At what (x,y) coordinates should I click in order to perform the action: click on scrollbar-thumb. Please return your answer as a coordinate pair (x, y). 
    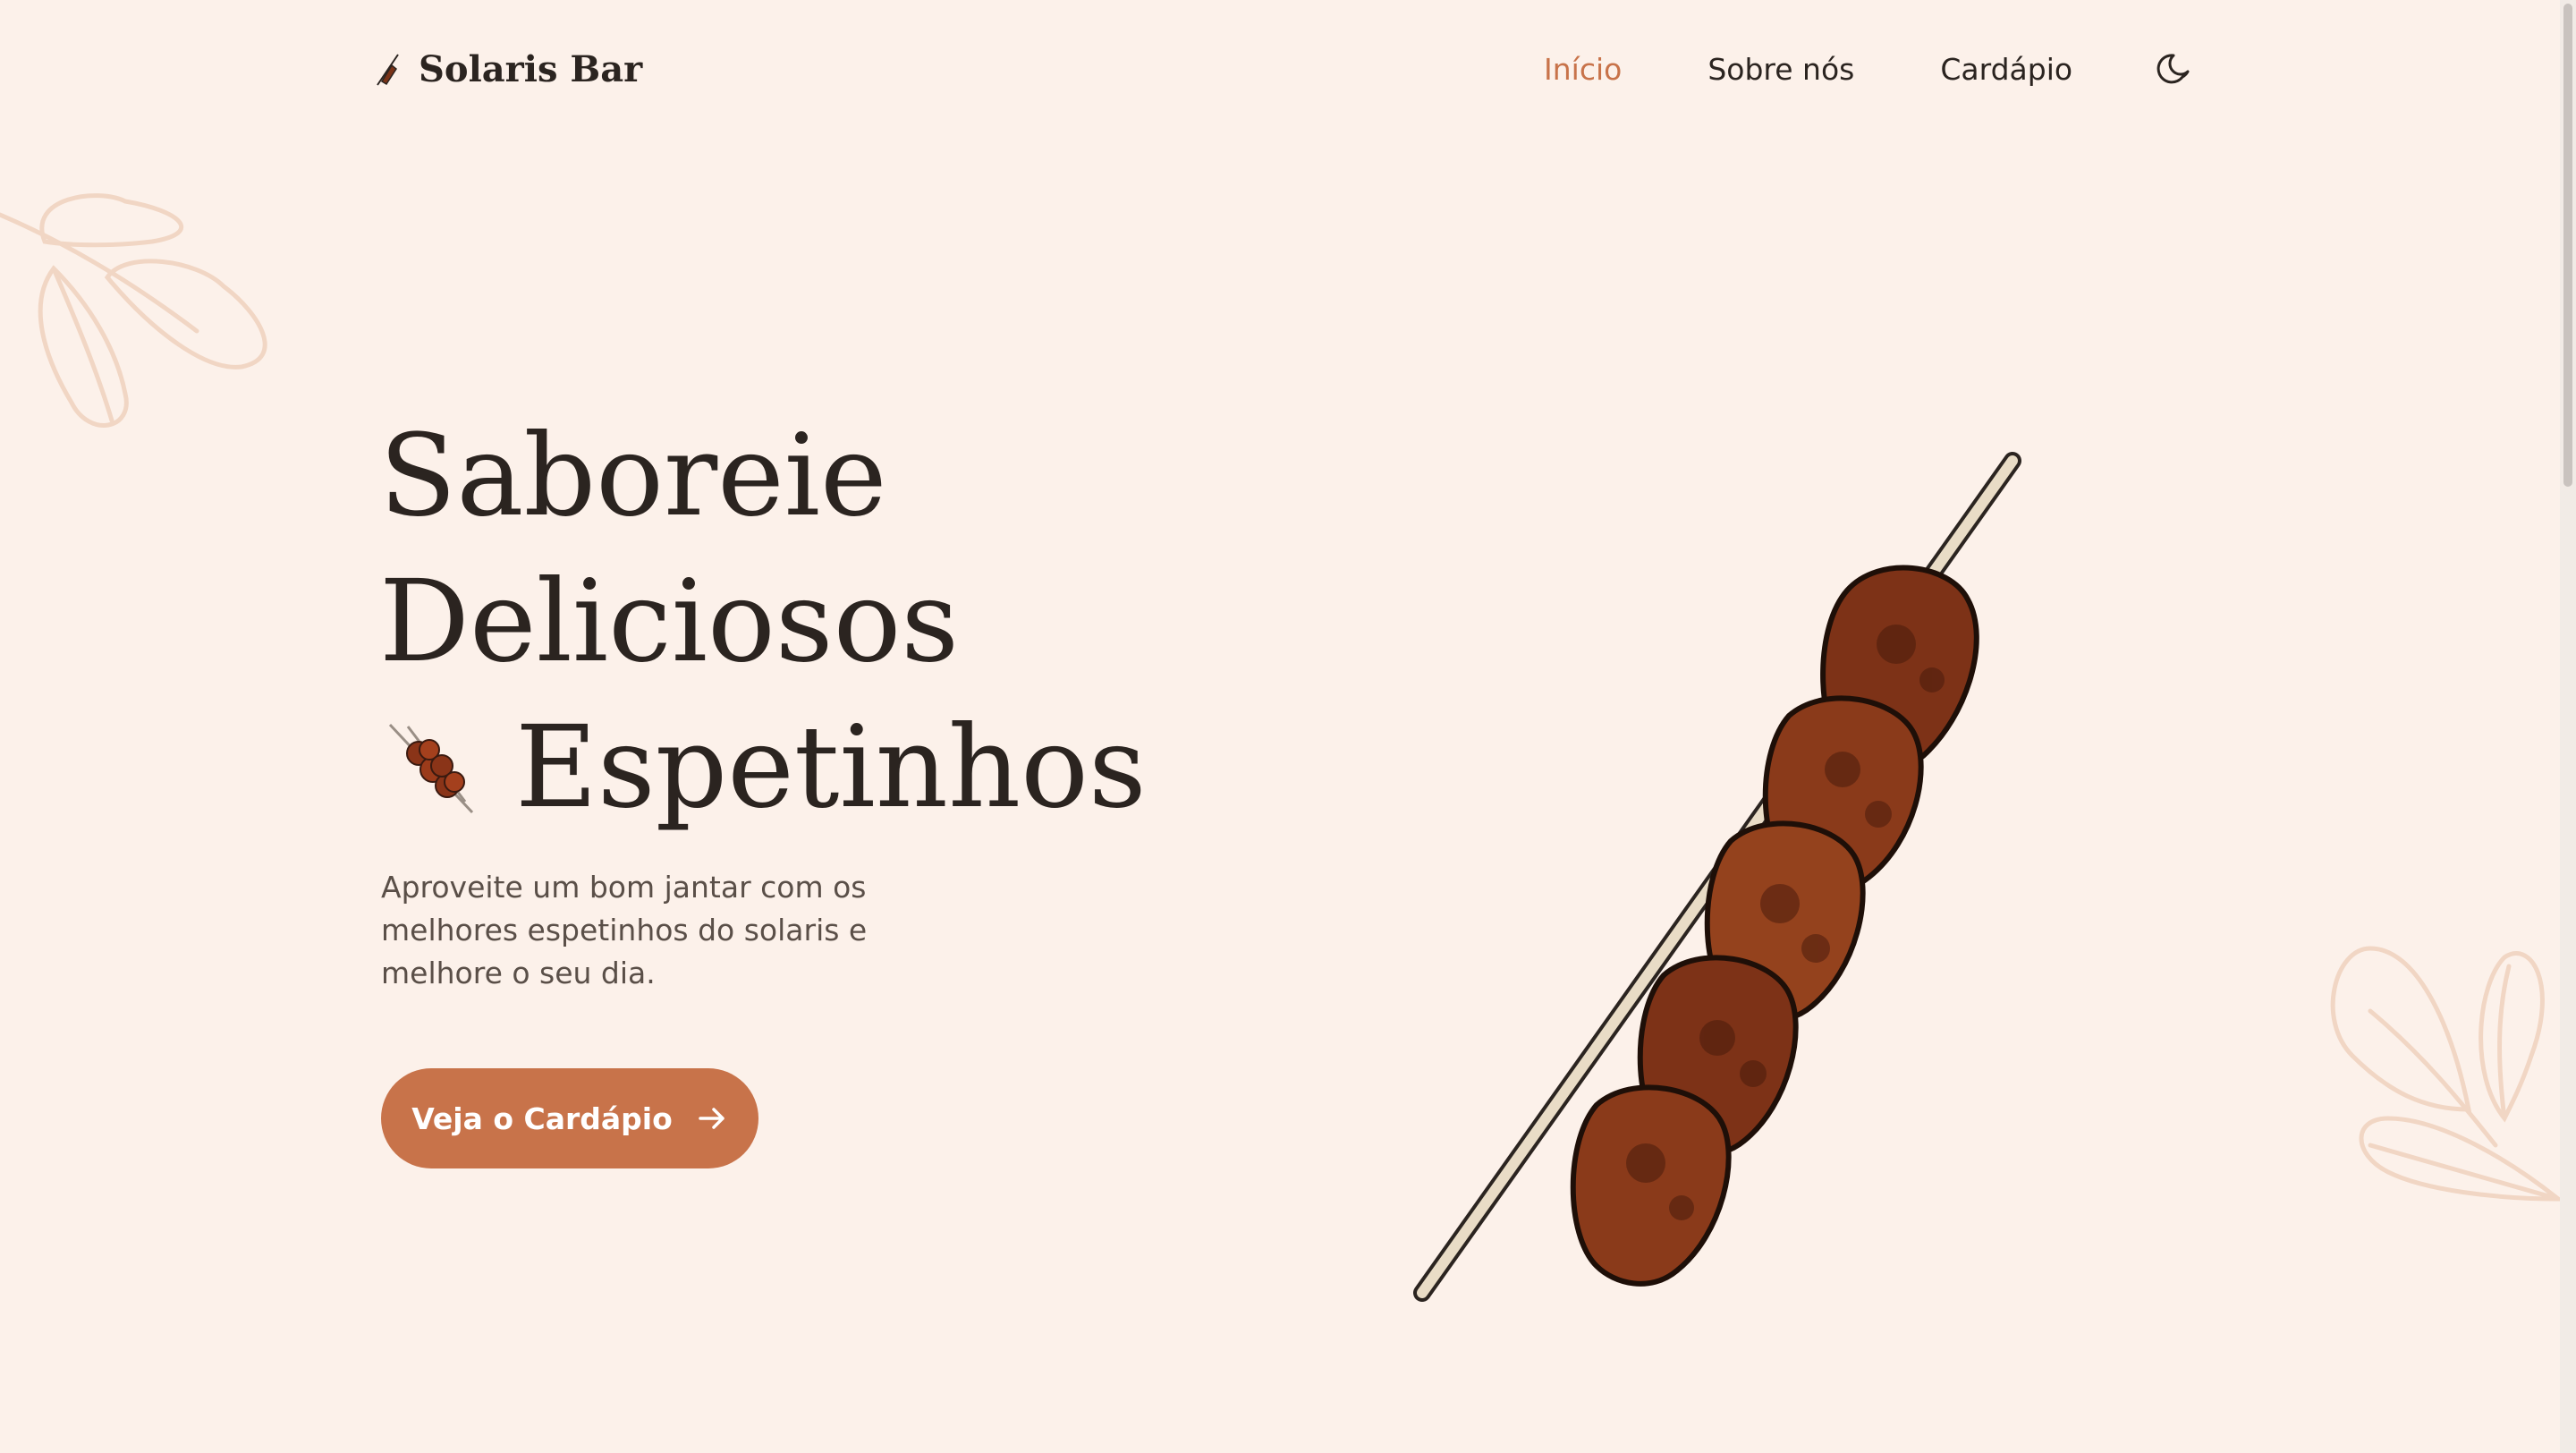
    Looking at the image, I should click on (2567, 245).